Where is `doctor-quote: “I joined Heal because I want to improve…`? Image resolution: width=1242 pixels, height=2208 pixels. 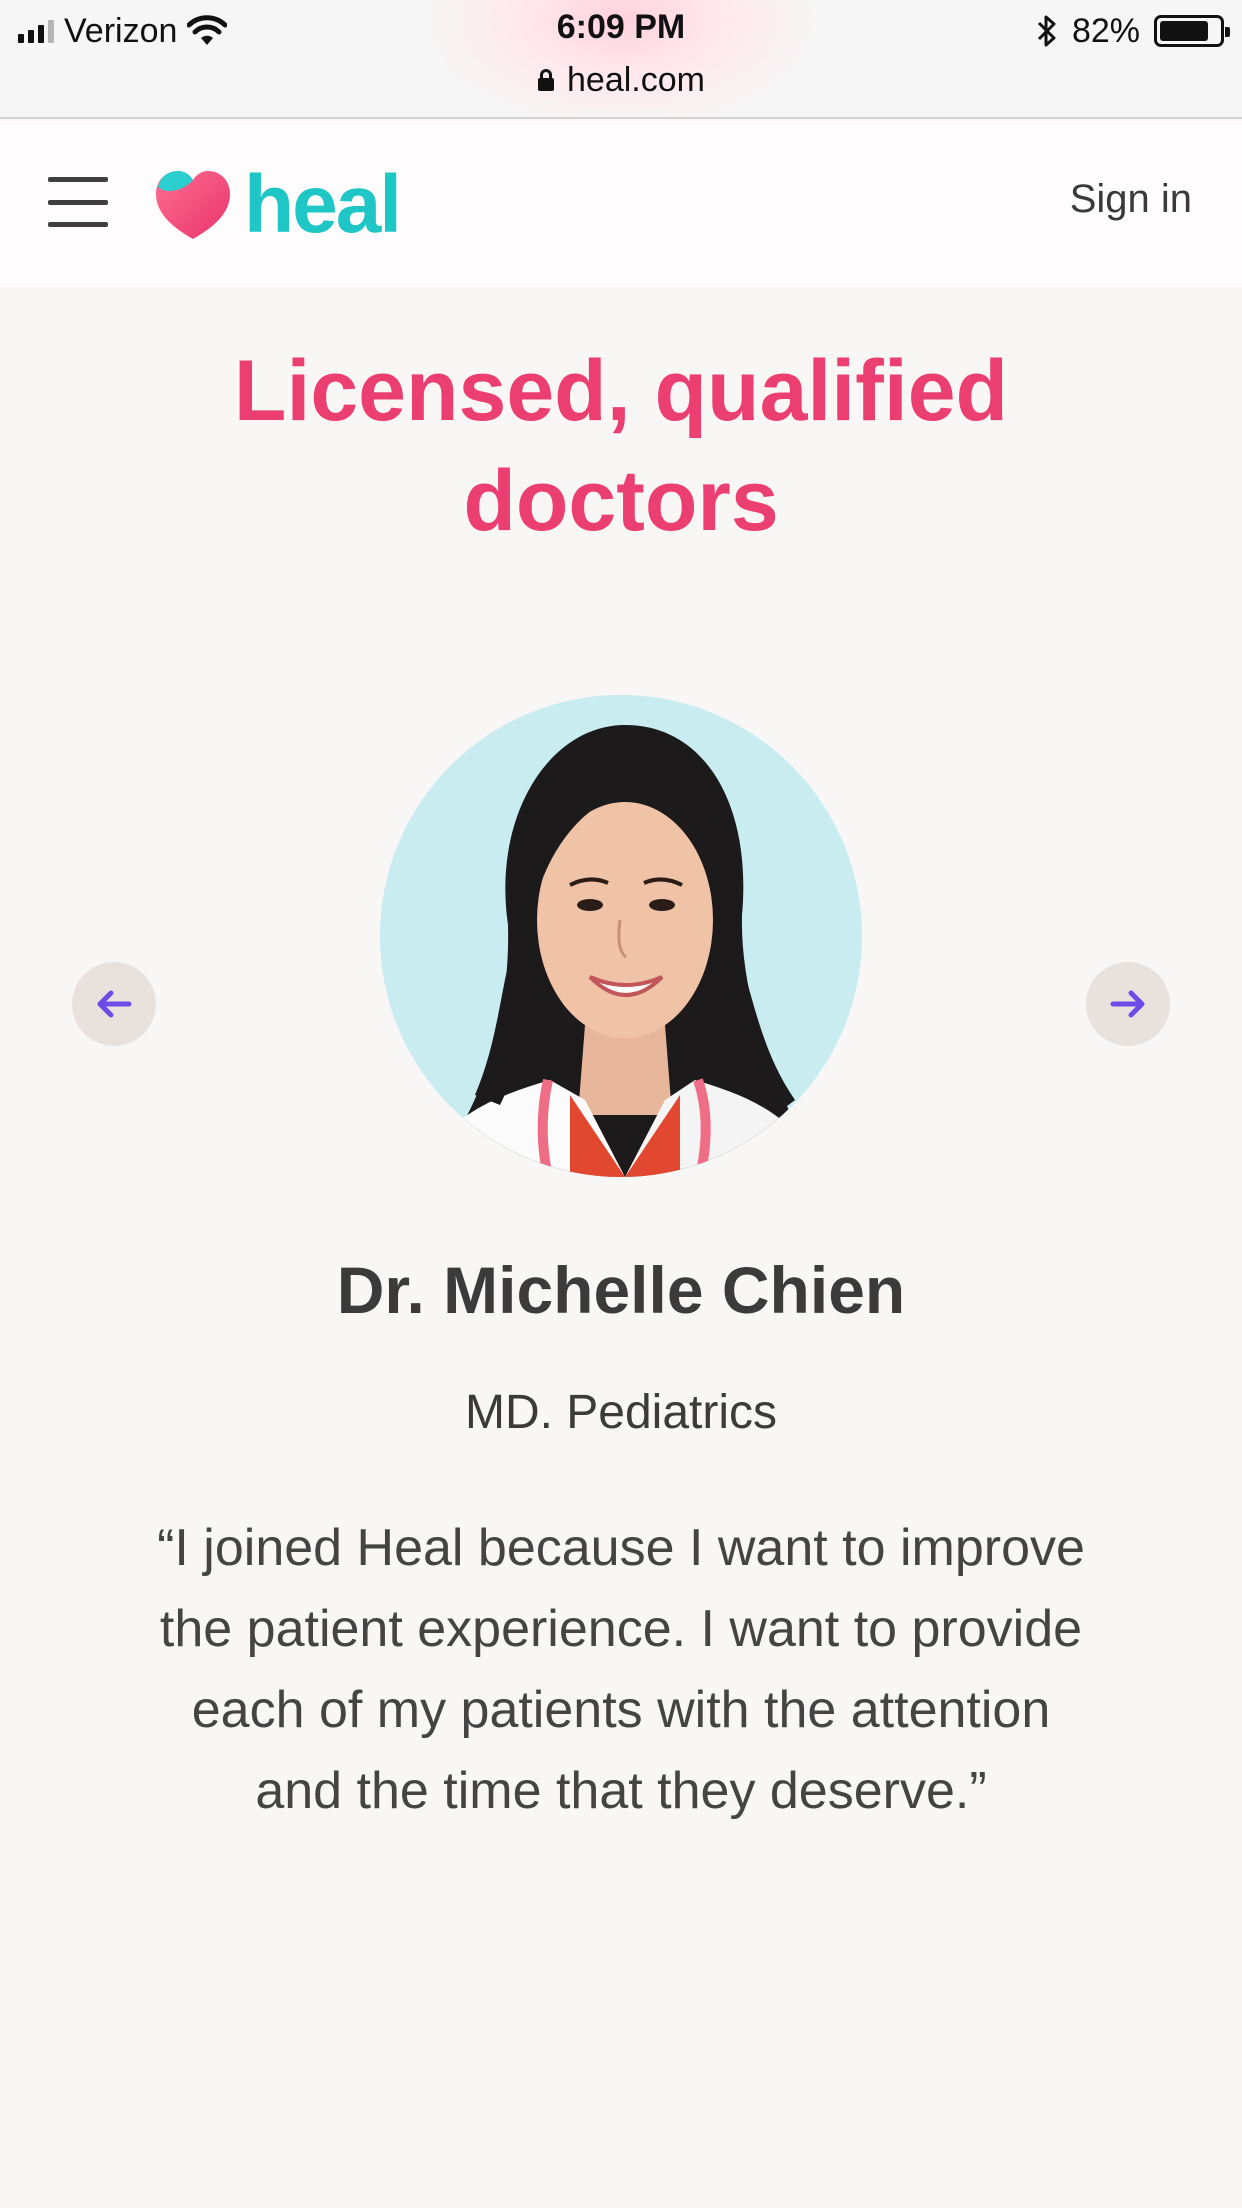
doctor-quote: “I joined Heal because I want to improve… is located at coordinates (621, 1669).